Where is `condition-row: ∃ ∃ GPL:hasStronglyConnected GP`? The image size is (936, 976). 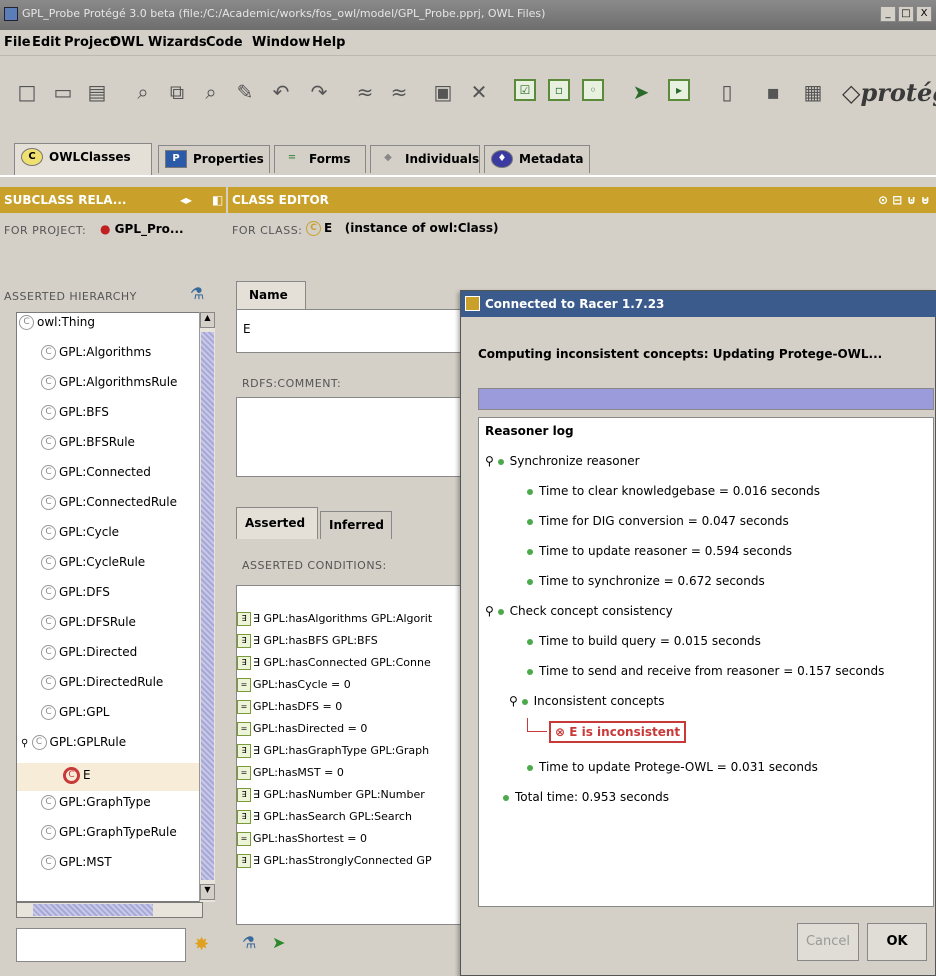
condition-row: ∃ ∃ GPL:hasStronglyConnected GP is located at coordinates (334, 865).